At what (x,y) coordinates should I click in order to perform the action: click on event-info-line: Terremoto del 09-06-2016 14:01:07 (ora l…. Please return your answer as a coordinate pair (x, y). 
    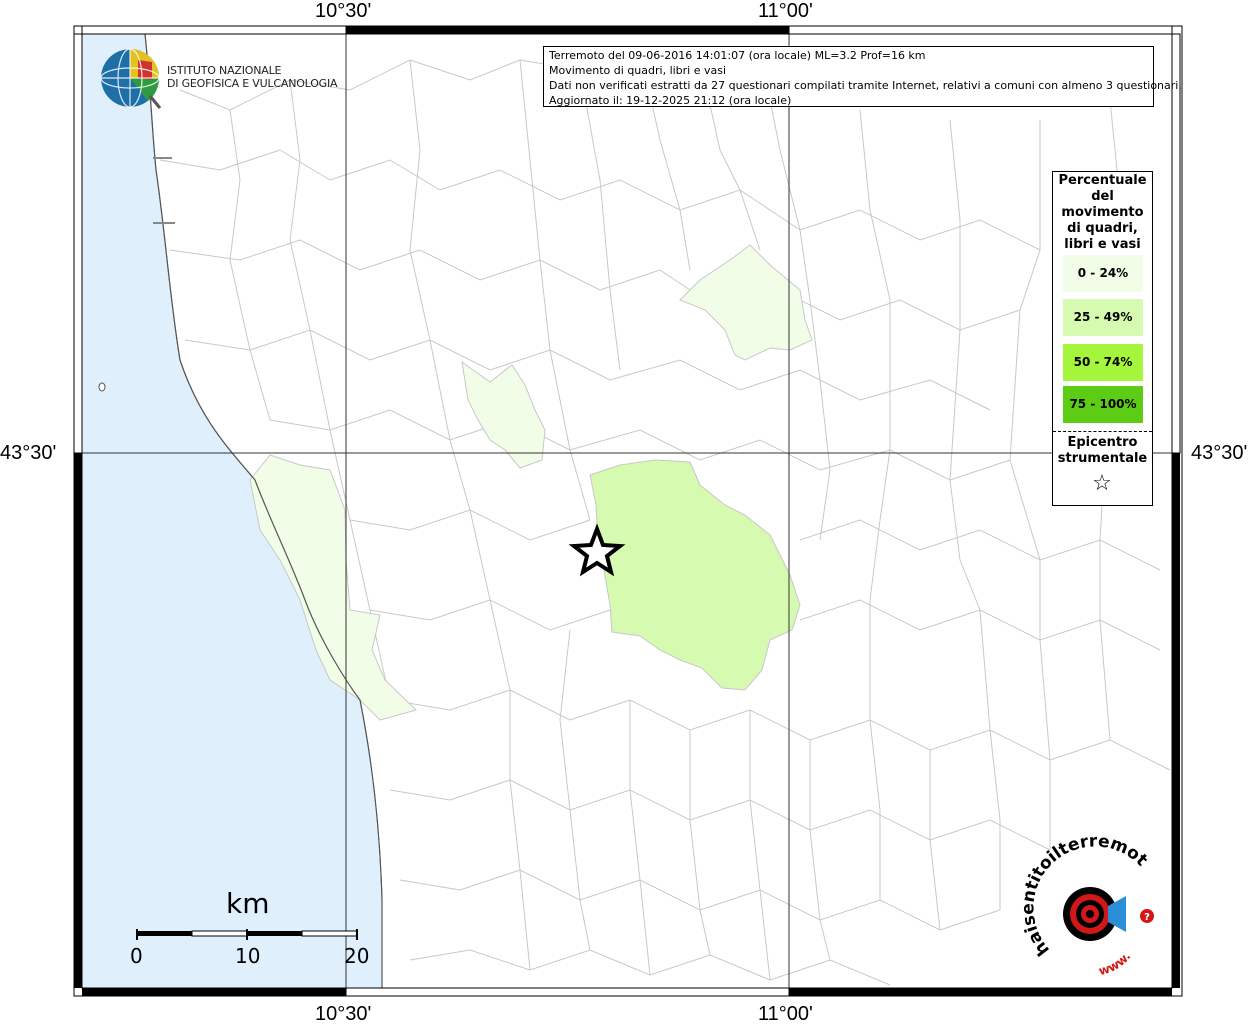
    Looking at the image, I should click on (737, 55).